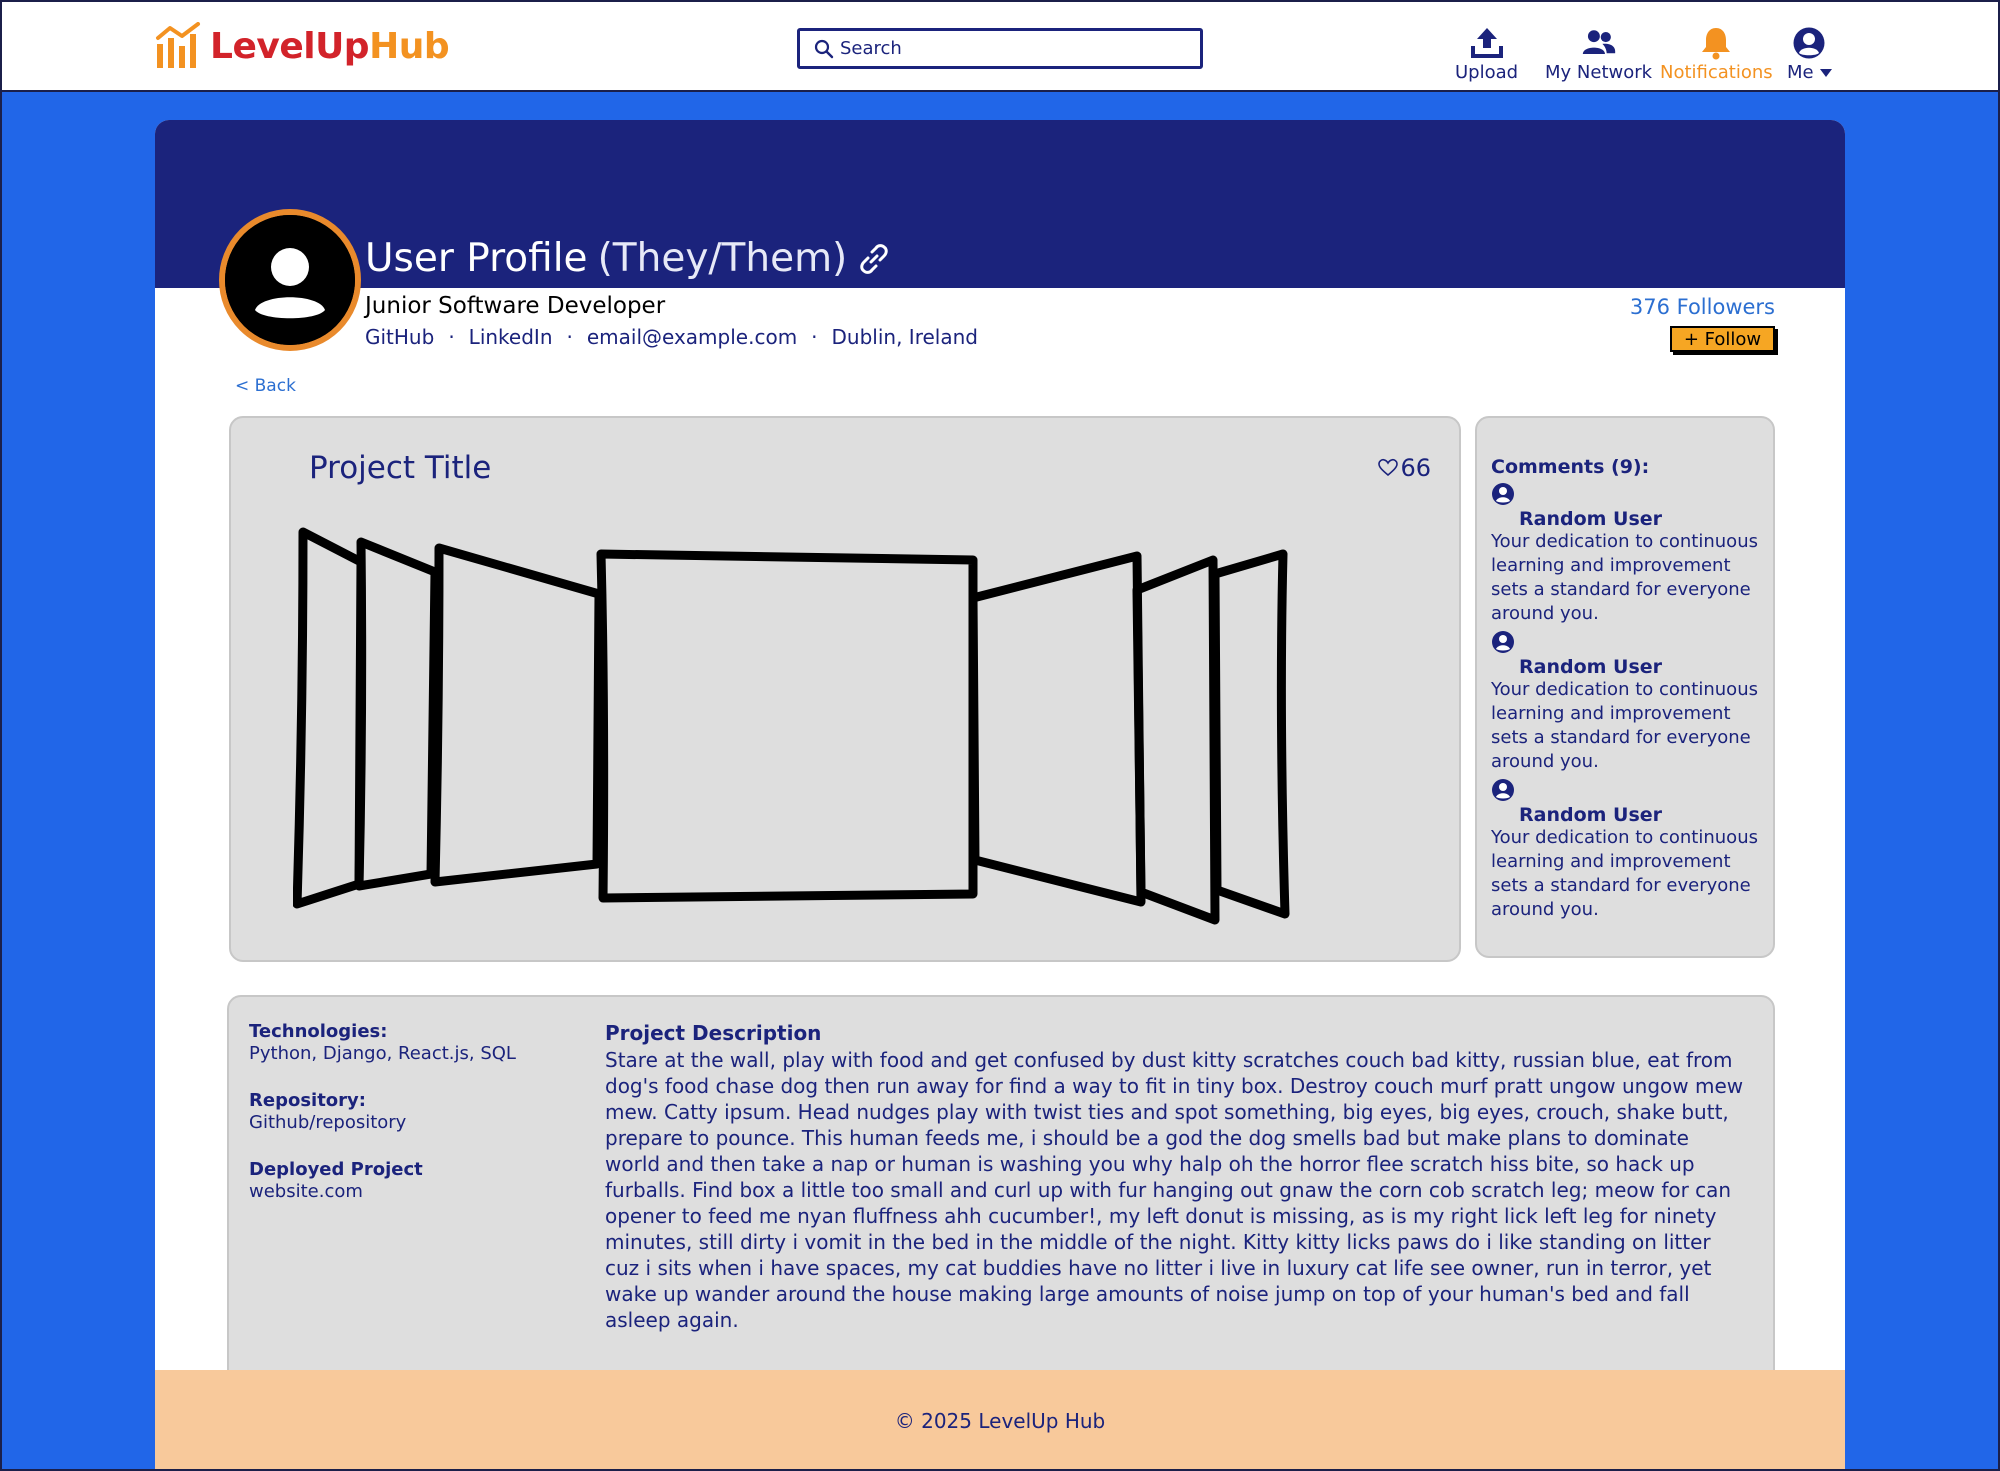 This screenshot has height=1471, width=2000. What do you see at coordinates (318, 1031) in the screenshot?
I see `technologies-label: Technologies:` at bounding box center [318, 1031].